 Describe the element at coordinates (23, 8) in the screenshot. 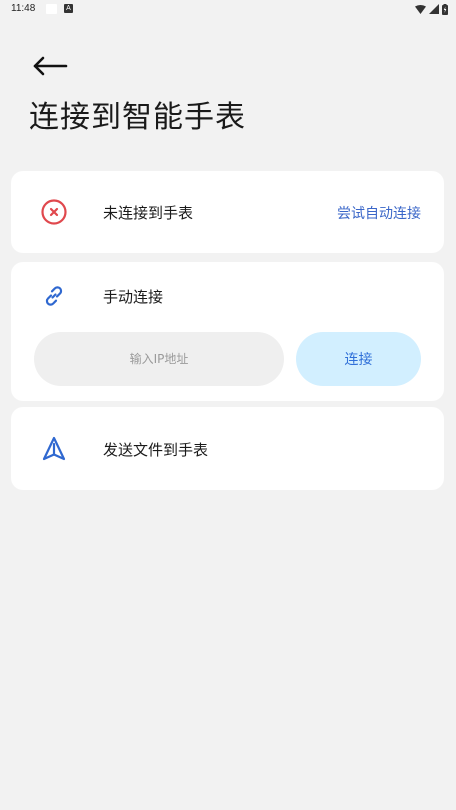

I see `status-time: 11:48` at that location.